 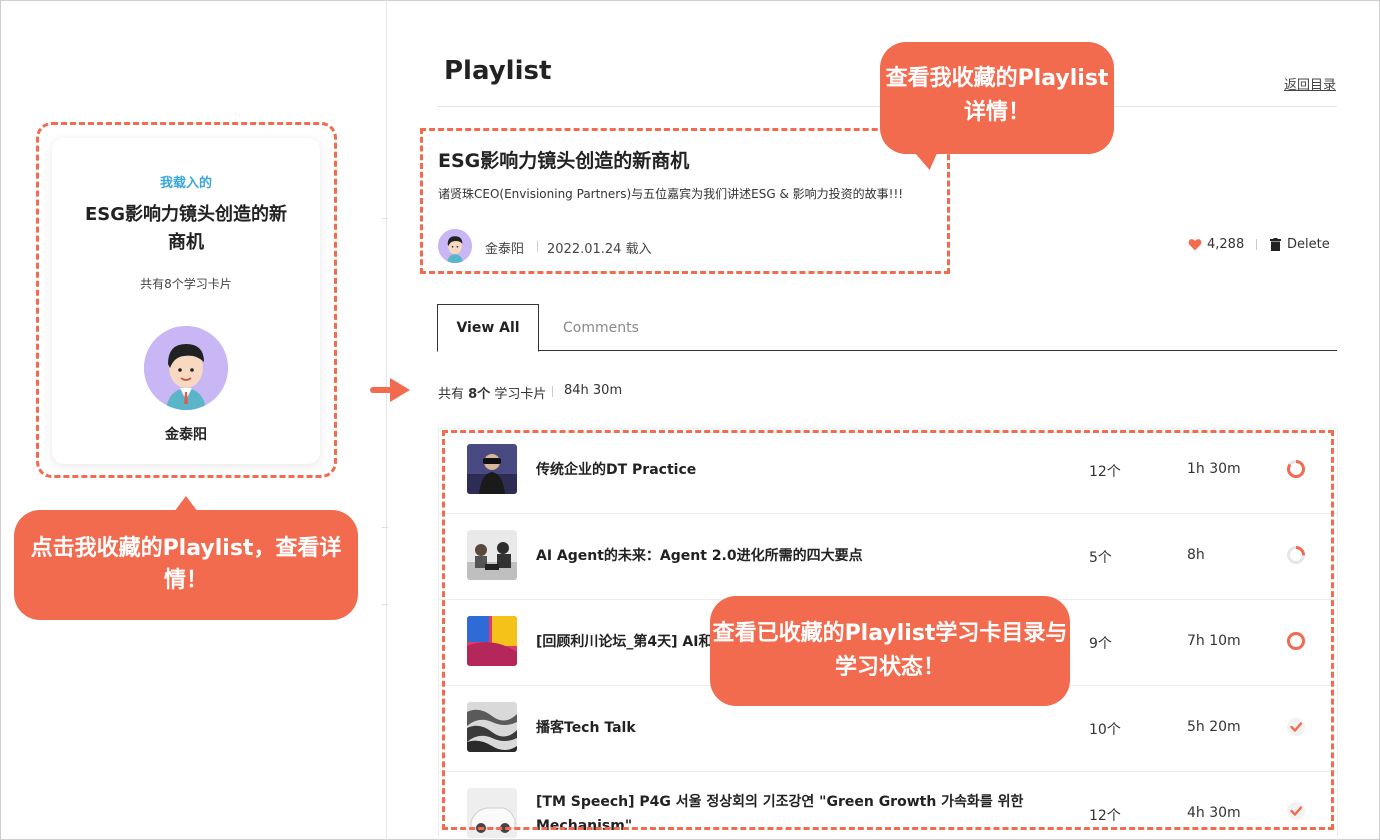 I want to click on summary-separator, so click(x=552, y=391).